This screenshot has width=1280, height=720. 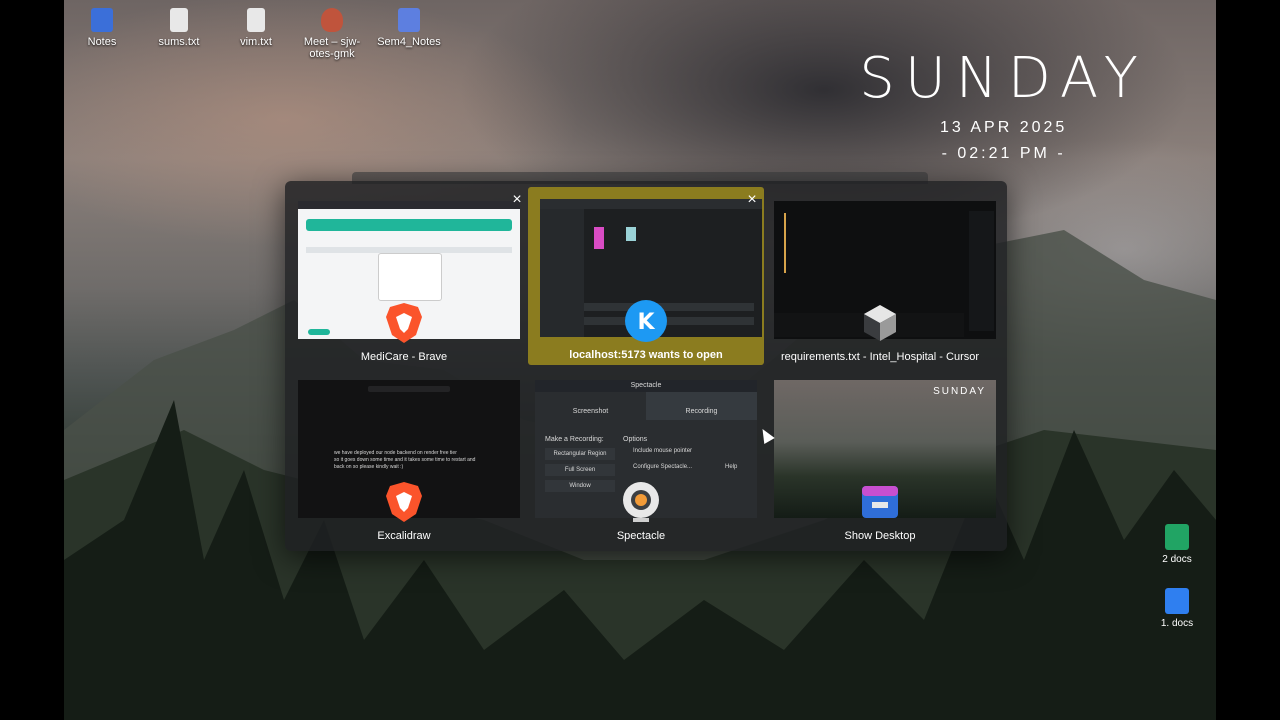 I want to click on desktop-icon-notes: Notes, so click(x=103, y=28).